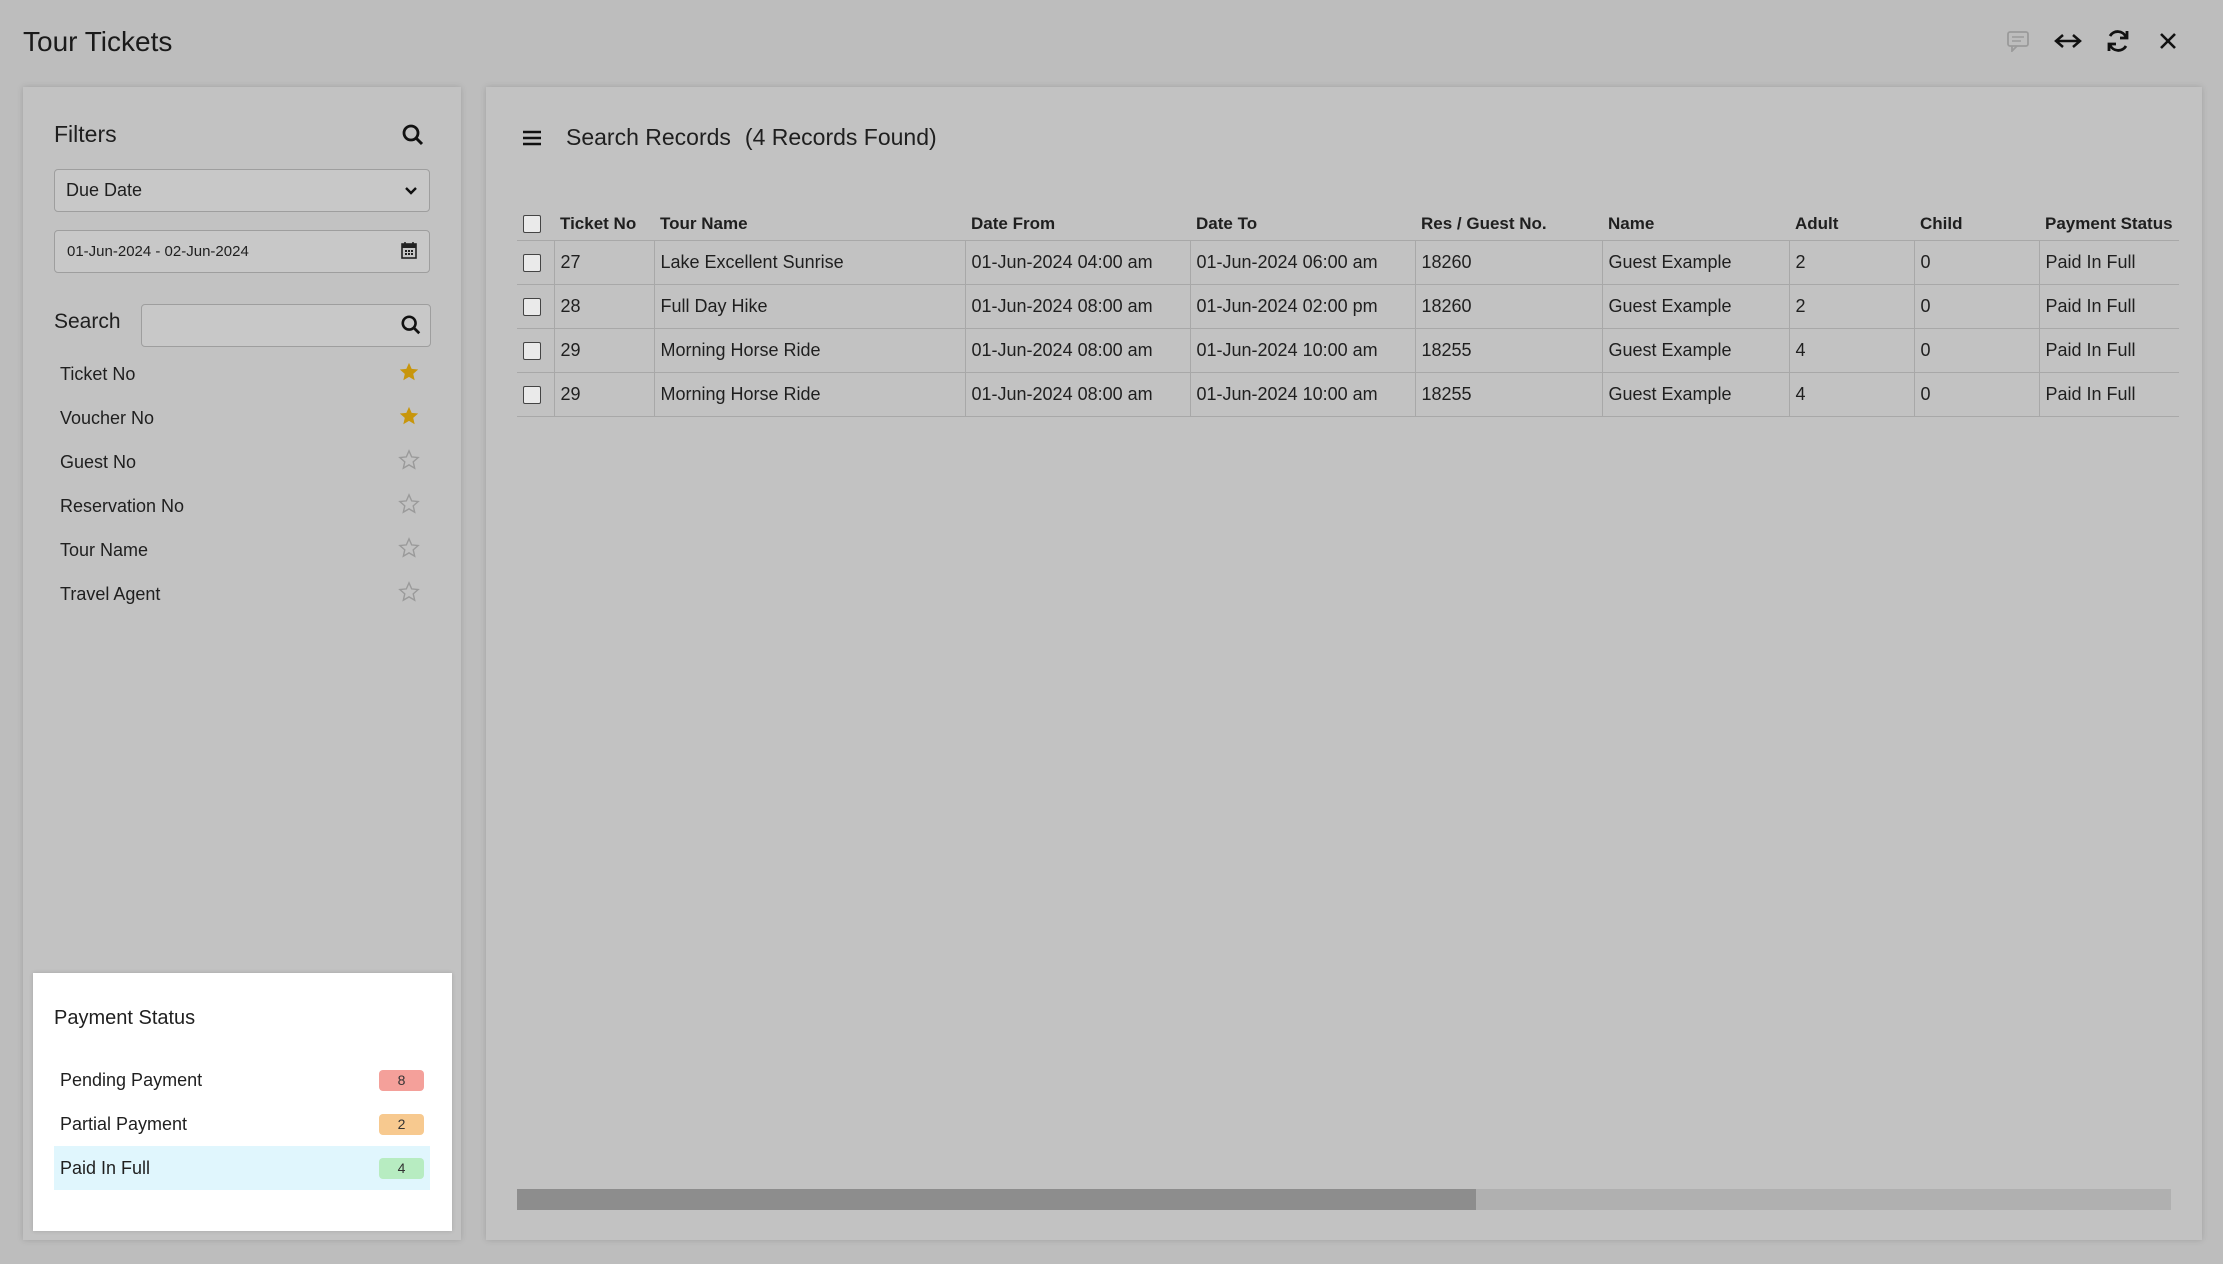  Describe the element at coordinates (122, 505) in the screenshot. I see `filter-field-label: Reservation No` at that location.